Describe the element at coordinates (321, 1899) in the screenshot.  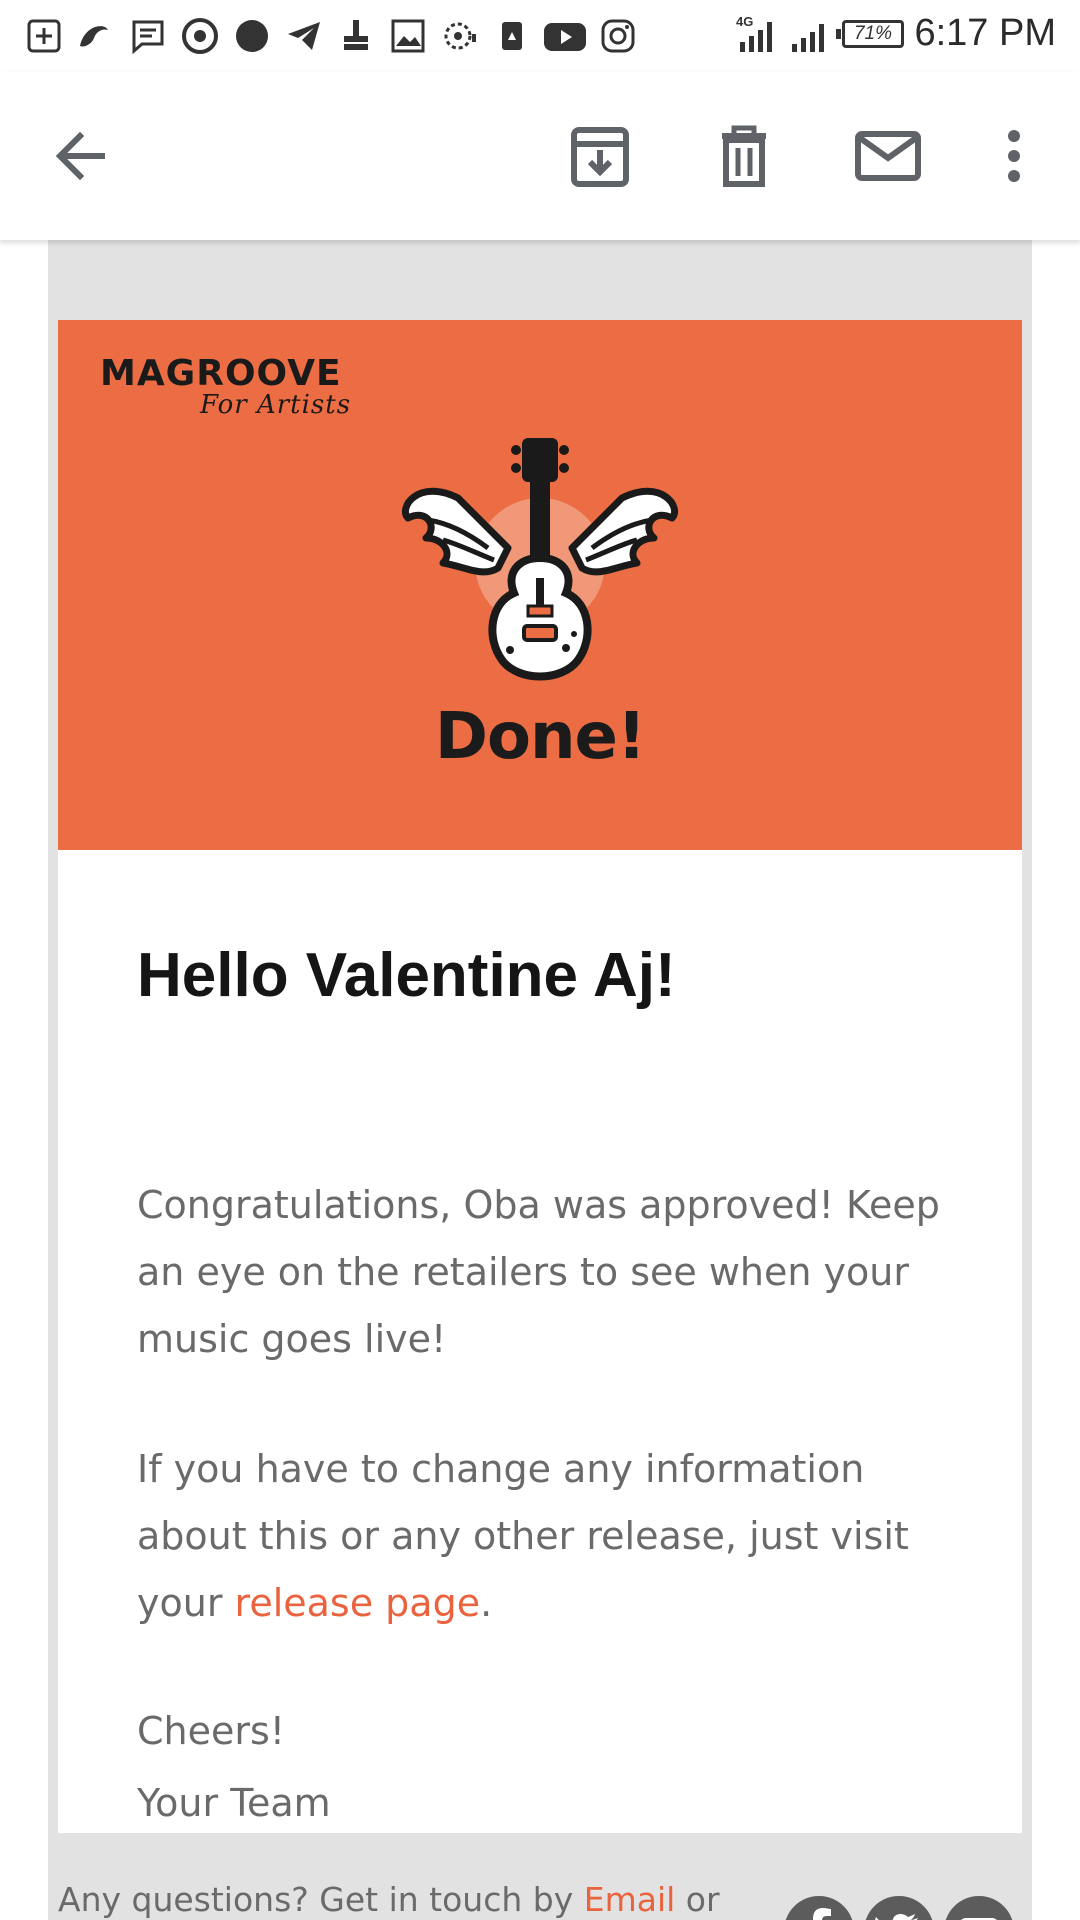
I see `footer-text: Any questions? Get in touch by` at that location.